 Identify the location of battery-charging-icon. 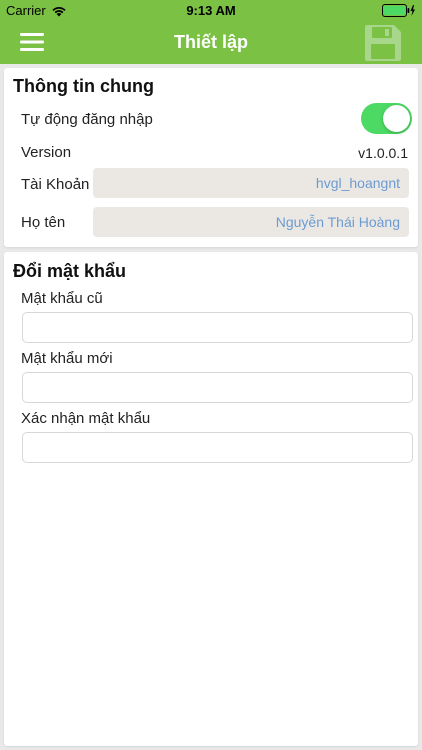
(398, 10).